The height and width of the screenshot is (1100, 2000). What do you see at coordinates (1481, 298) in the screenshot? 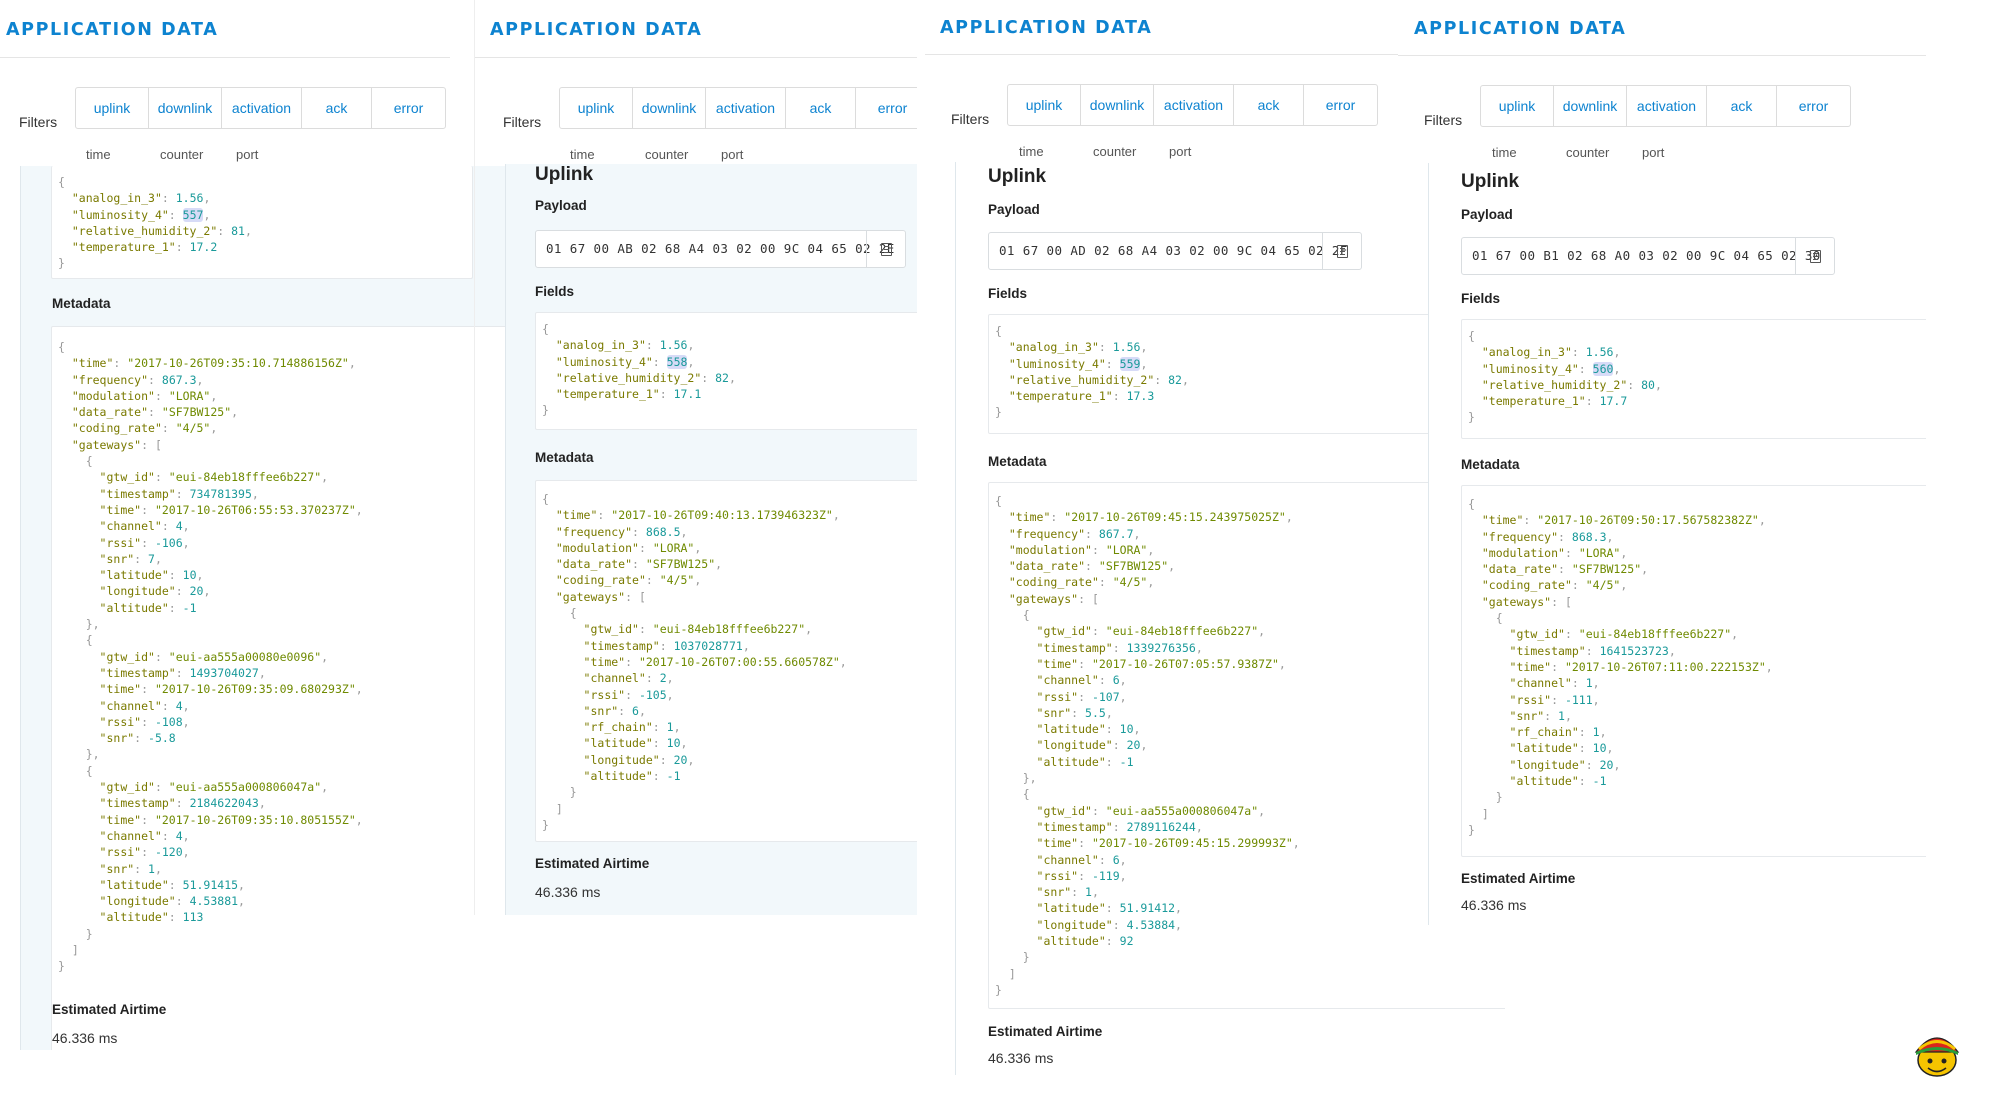
I see `fields-title: Fields` at bounding box center [1481, 298].